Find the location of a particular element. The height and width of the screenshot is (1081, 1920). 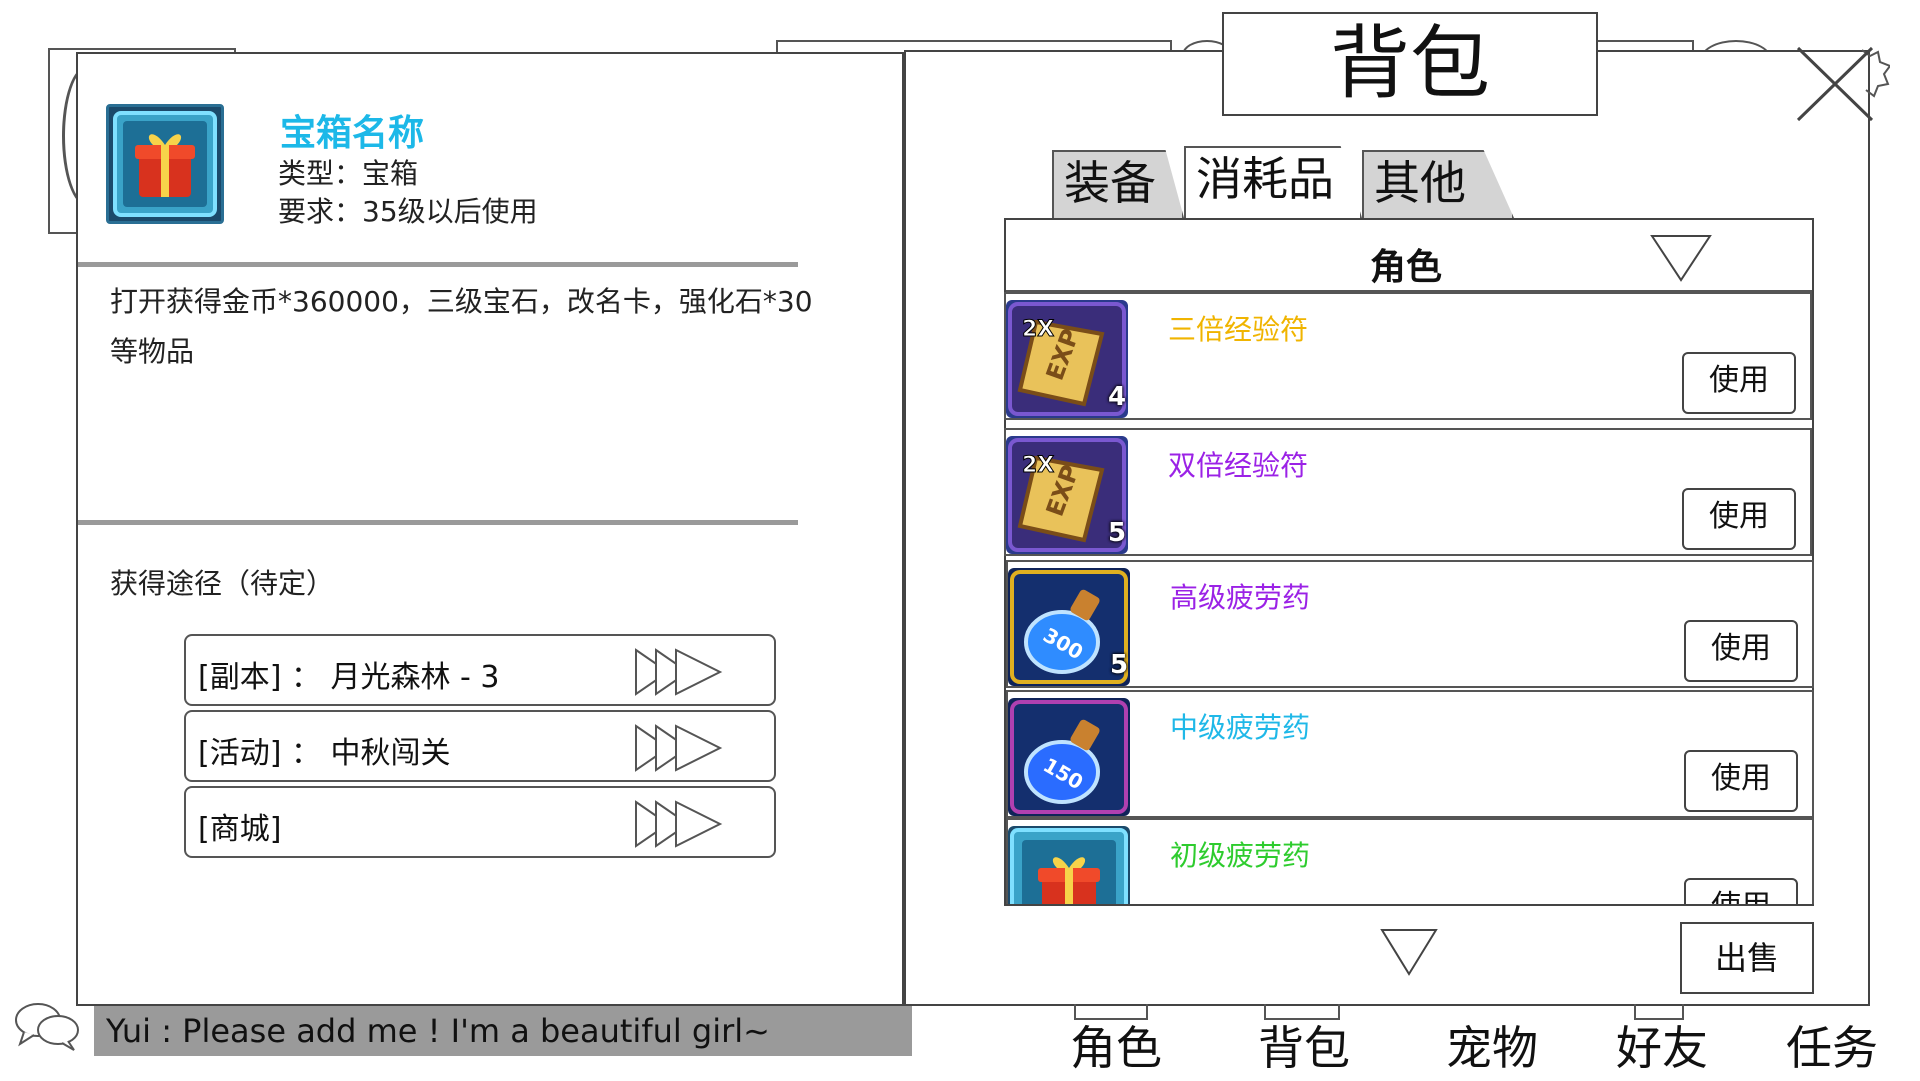

source-button-shop: [商城] is located at coordinates (480, 822).